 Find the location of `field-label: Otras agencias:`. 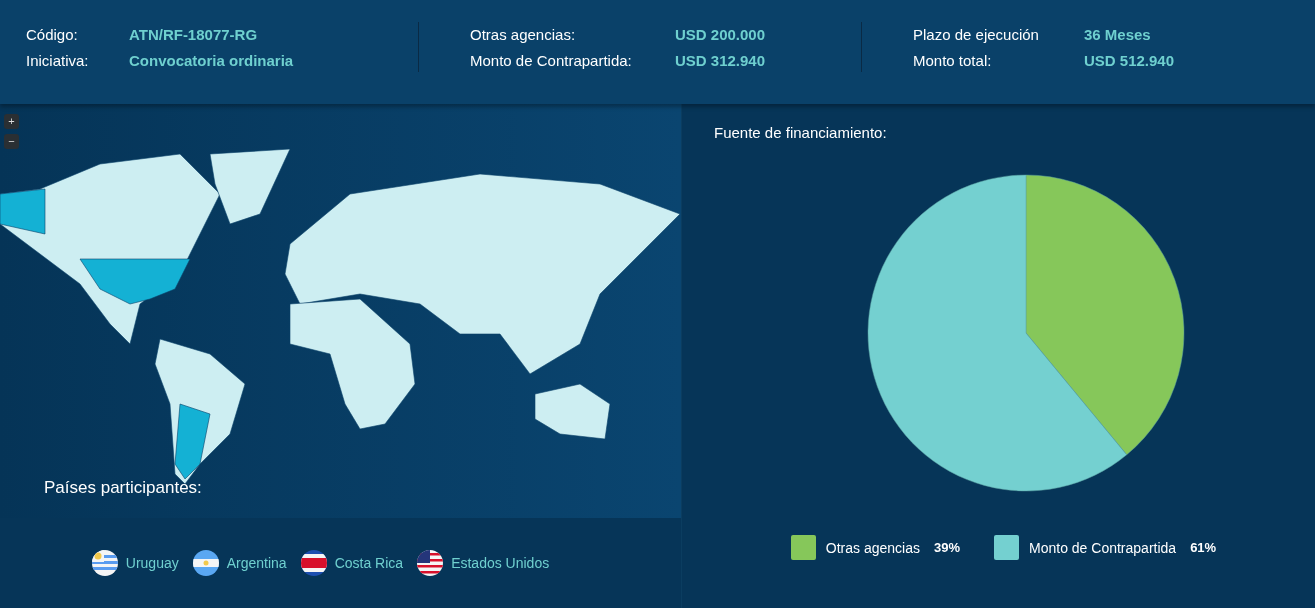

field-label: Otras agencias: is located at coordinates (523, 34).